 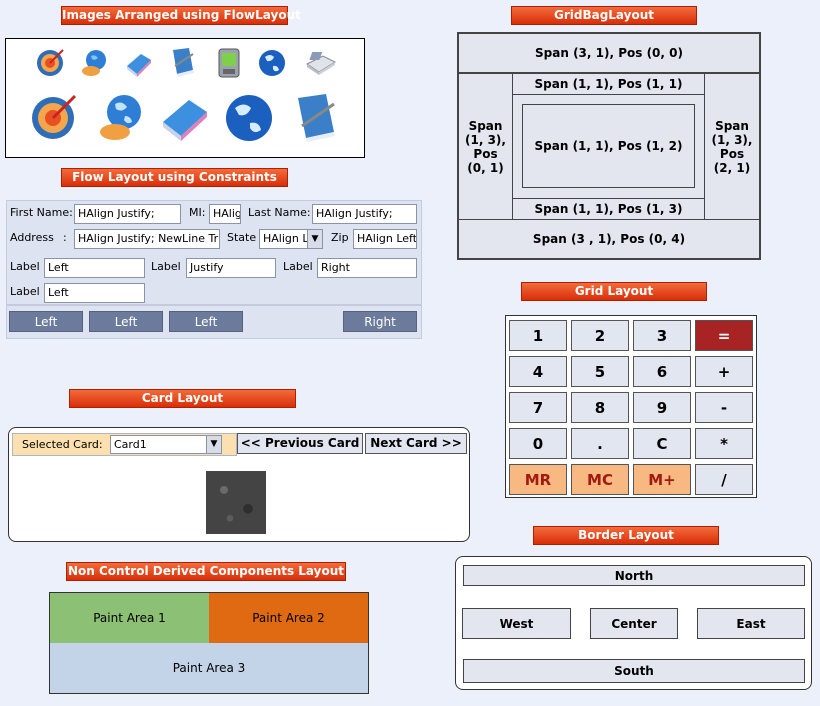 I want to click on card-toolbar: Selected Card: Card1 ▼, so click(x=124, y=444).